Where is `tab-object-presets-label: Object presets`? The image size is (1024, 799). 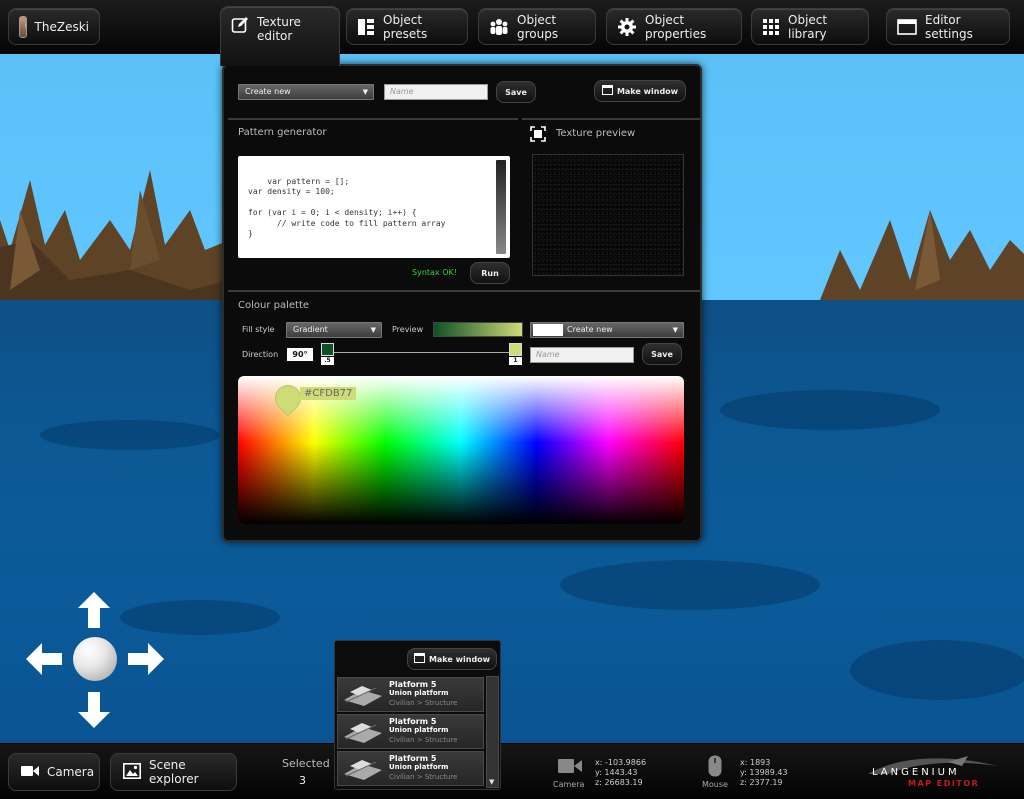
tab-object-presets-label: Object presets is located at coordinates (405, 26).